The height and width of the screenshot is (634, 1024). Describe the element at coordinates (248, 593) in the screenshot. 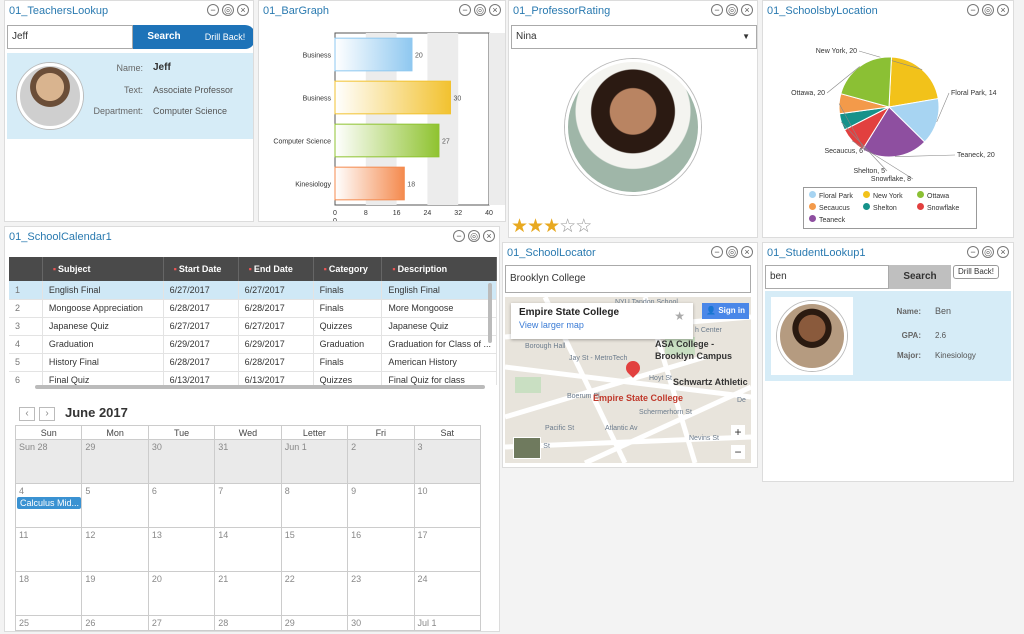

I see `calendar-day: 21` at that location.